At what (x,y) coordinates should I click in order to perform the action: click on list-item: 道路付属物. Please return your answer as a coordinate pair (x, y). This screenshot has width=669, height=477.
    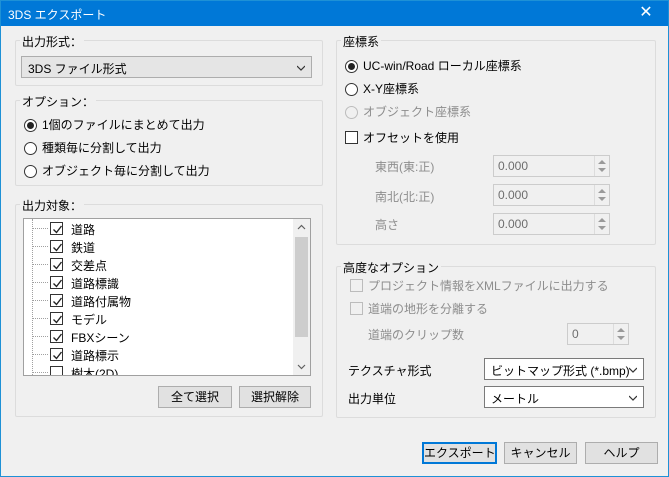
    Looking at the image, I should click on (159, 300).